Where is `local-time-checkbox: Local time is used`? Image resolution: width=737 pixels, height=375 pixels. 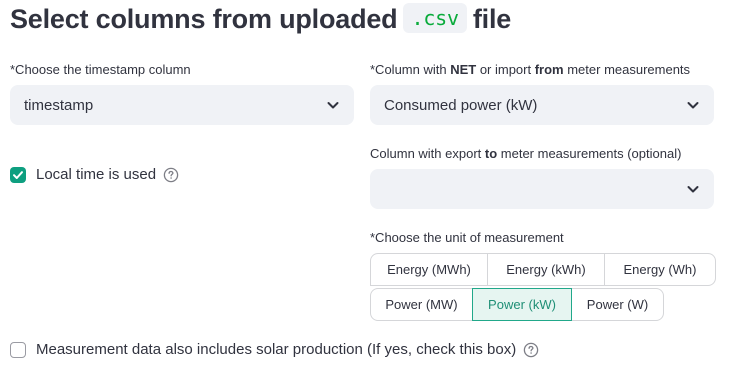
local-time-checkbox: Local time is used is located at coordinates (94, 174).